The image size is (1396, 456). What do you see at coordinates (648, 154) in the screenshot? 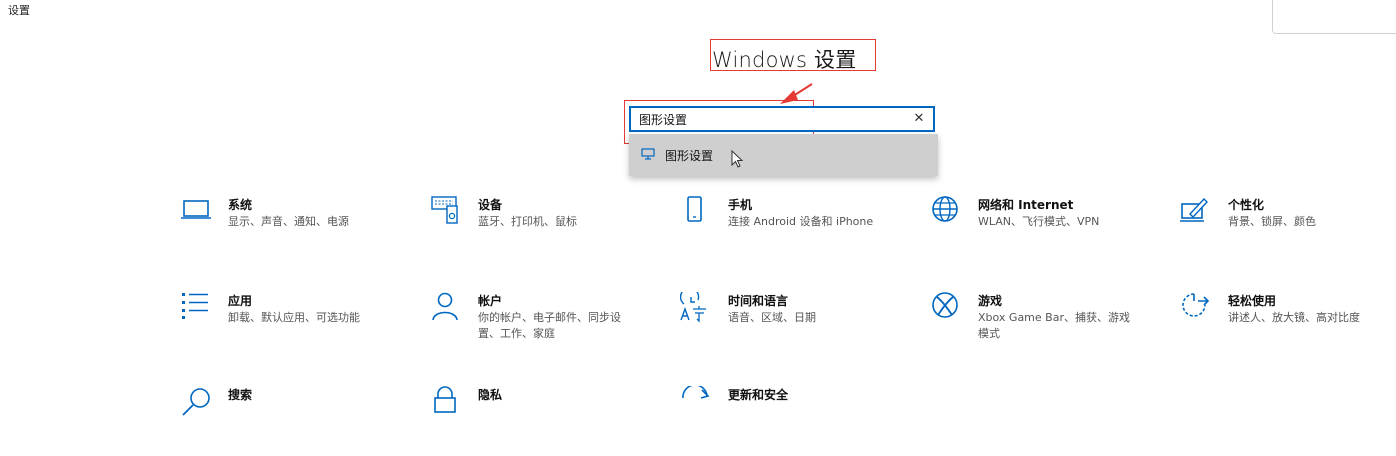
I see `monitor-icon` at bounding box center [648, 154].